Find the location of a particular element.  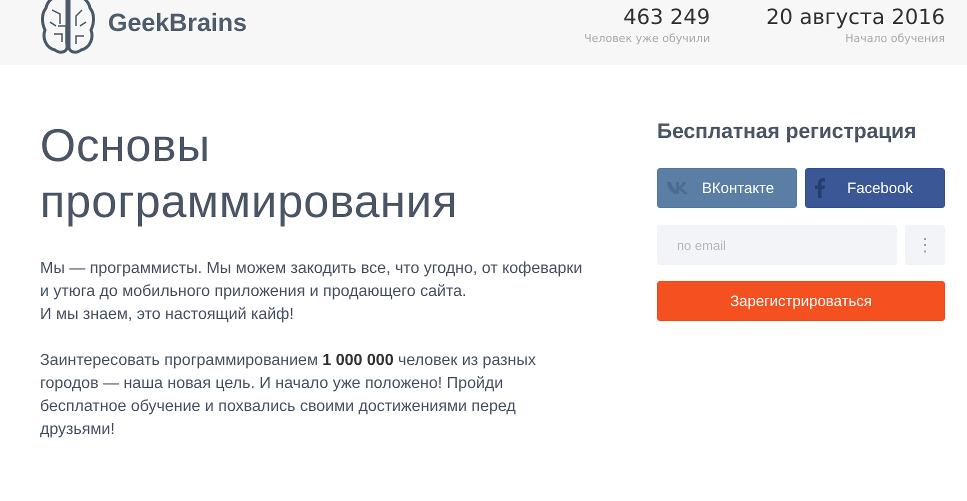

paragraph: Заинтересовать программированием 1 000 000 человек из разных городов — наша новая цель. И начало уже положено! Пройди бесплатное обучение и похвались своими достижениями перед друзьями! is located at coordinates (288, 395).